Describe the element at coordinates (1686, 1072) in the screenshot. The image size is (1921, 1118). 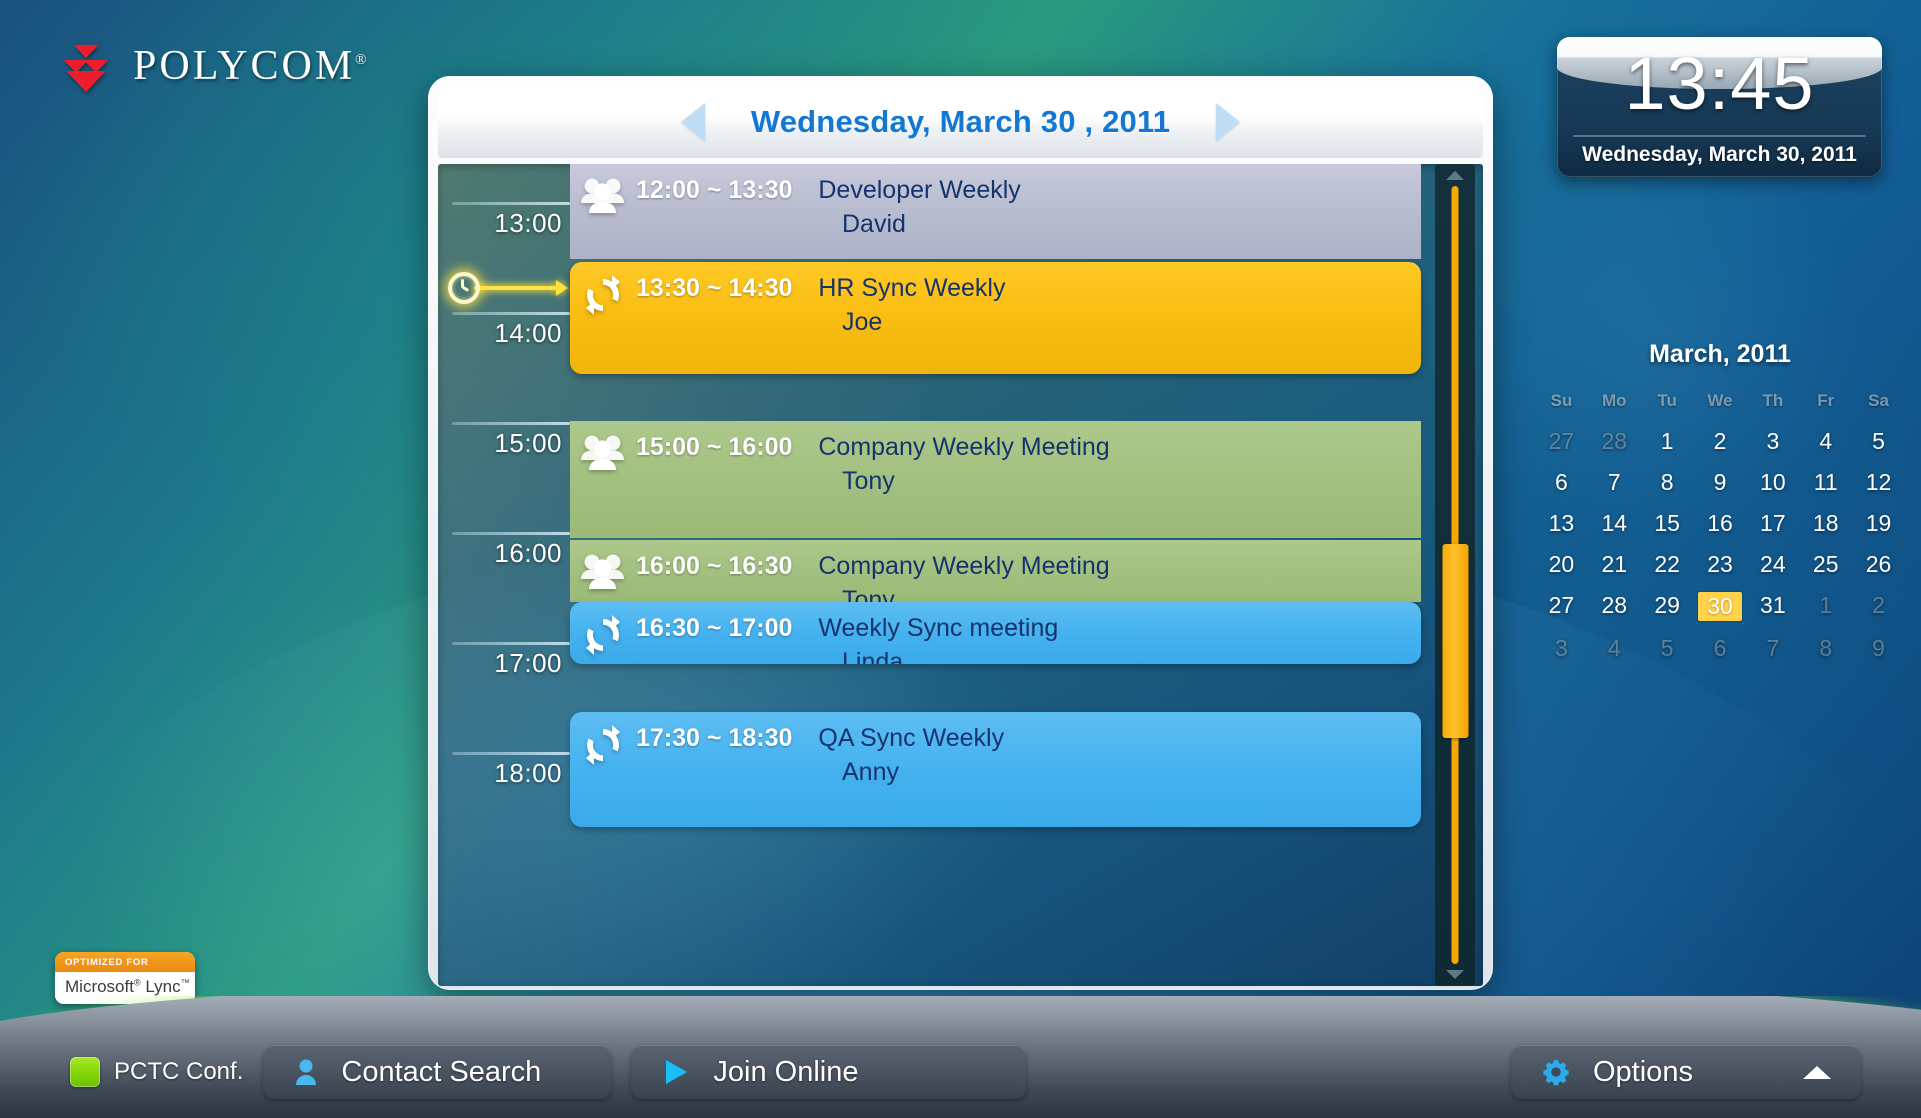
I see `options-button: Options` at that location.